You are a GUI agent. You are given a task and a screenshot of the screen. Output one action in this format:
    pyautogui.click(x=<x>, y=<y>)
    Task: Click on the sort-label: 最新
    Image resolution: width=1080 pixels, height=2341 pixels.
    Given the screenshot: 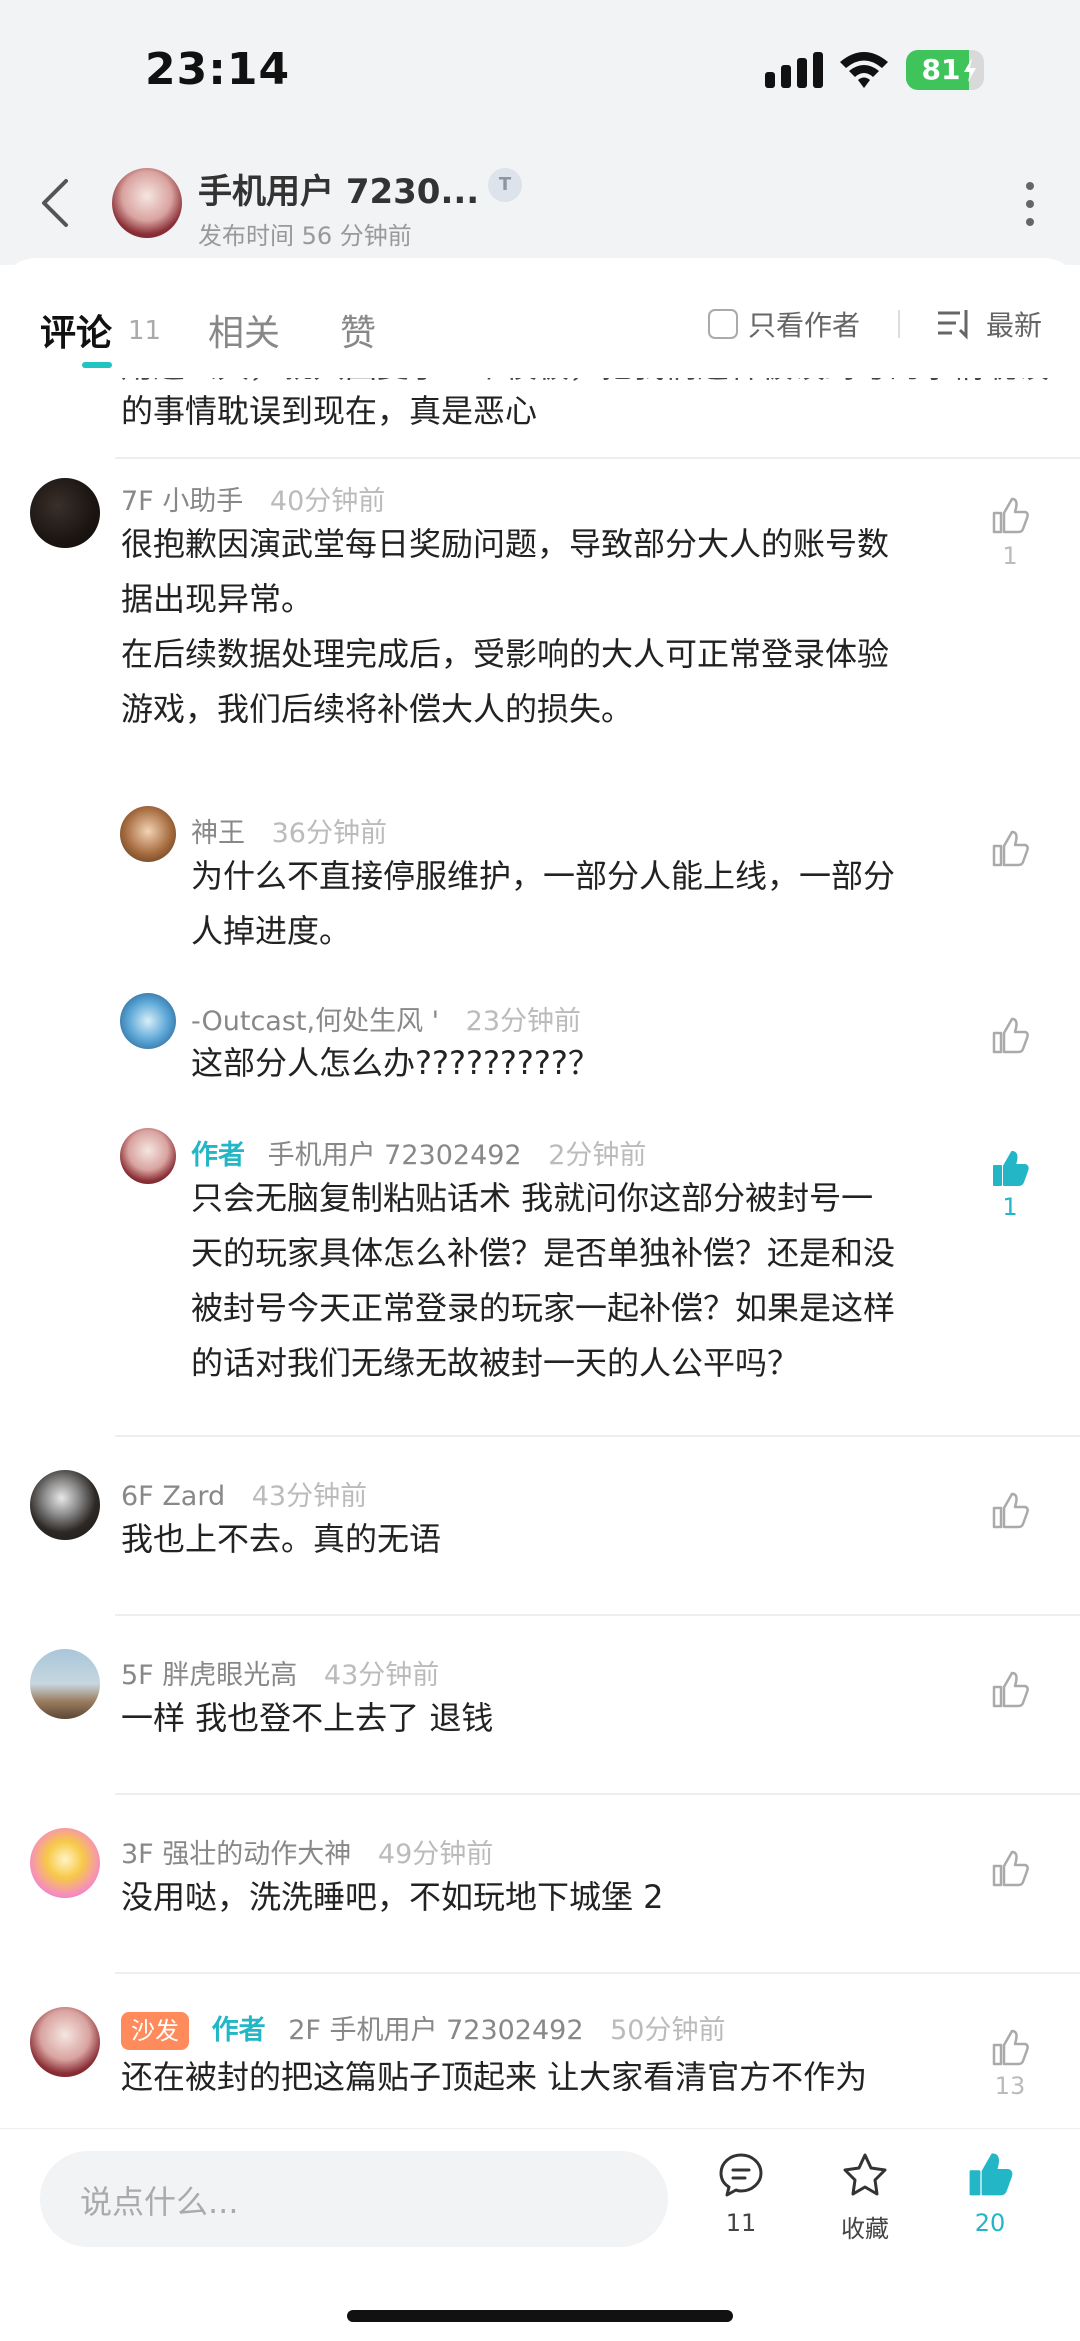 What is the action you would take?
    pyautogui.click(x=1014, y=325)
    